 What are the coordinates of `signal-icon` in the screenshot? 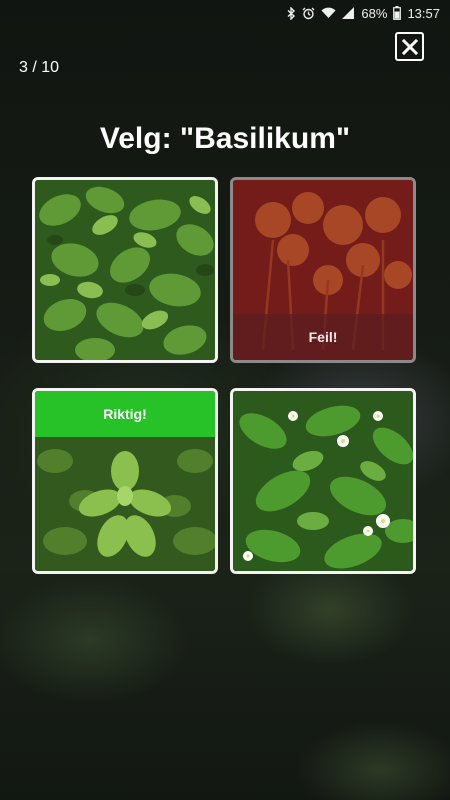 It's located at (348, 13).